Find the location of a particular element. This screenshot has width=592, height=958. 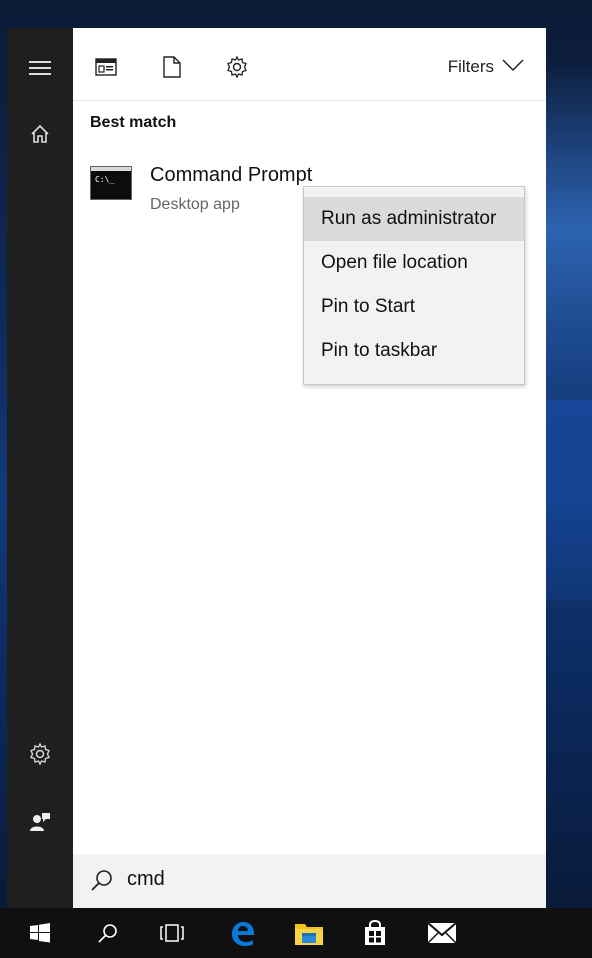

file-explorer-icon is located at coordinates (309, 933).